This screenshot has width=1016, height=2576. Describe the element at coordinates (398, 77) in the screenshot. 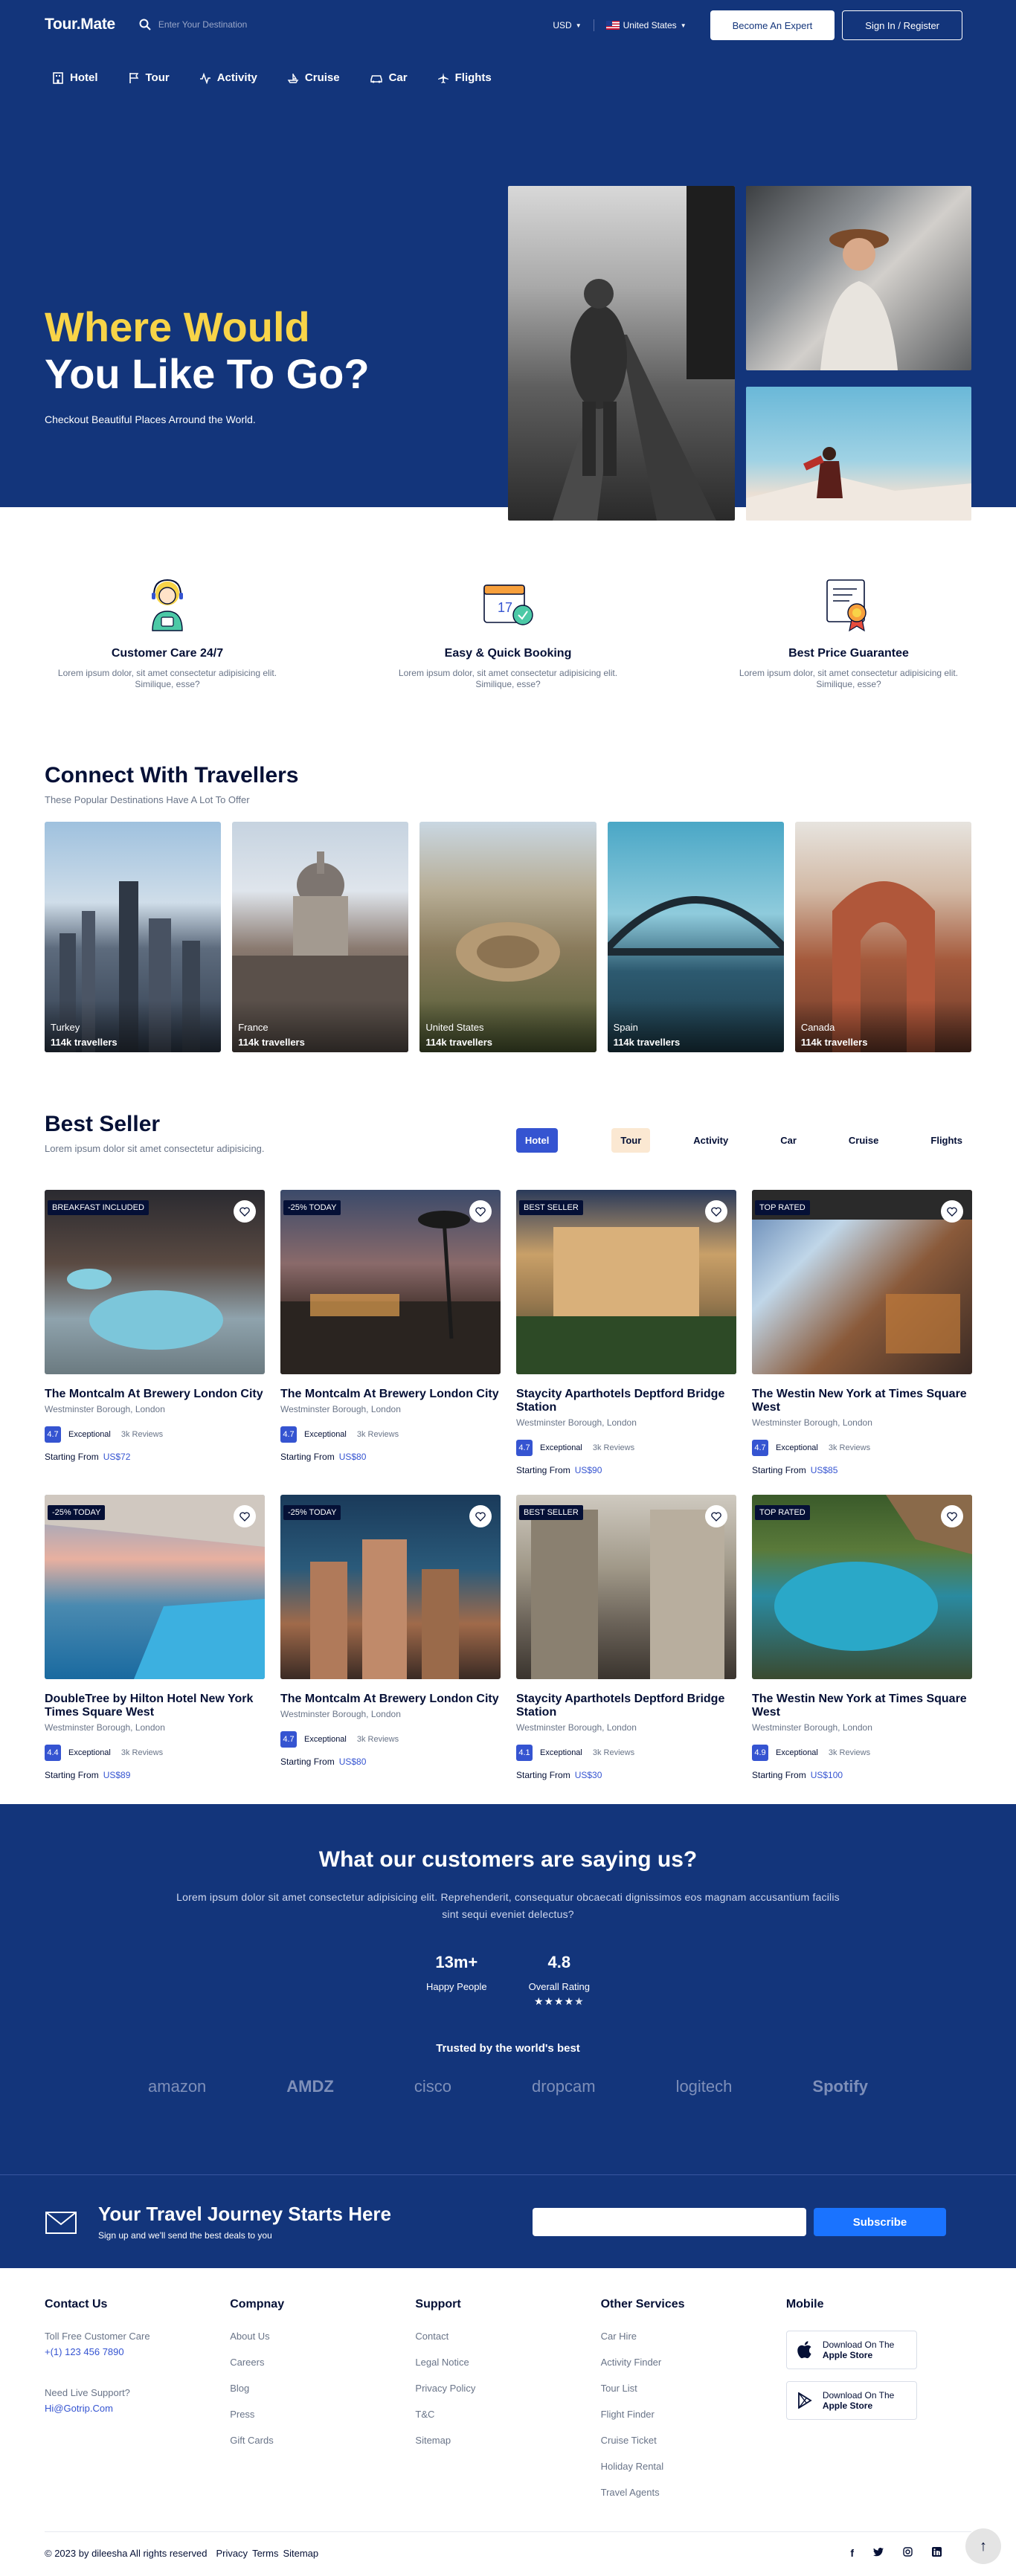

I see `nav-car-label: Car` at that location.